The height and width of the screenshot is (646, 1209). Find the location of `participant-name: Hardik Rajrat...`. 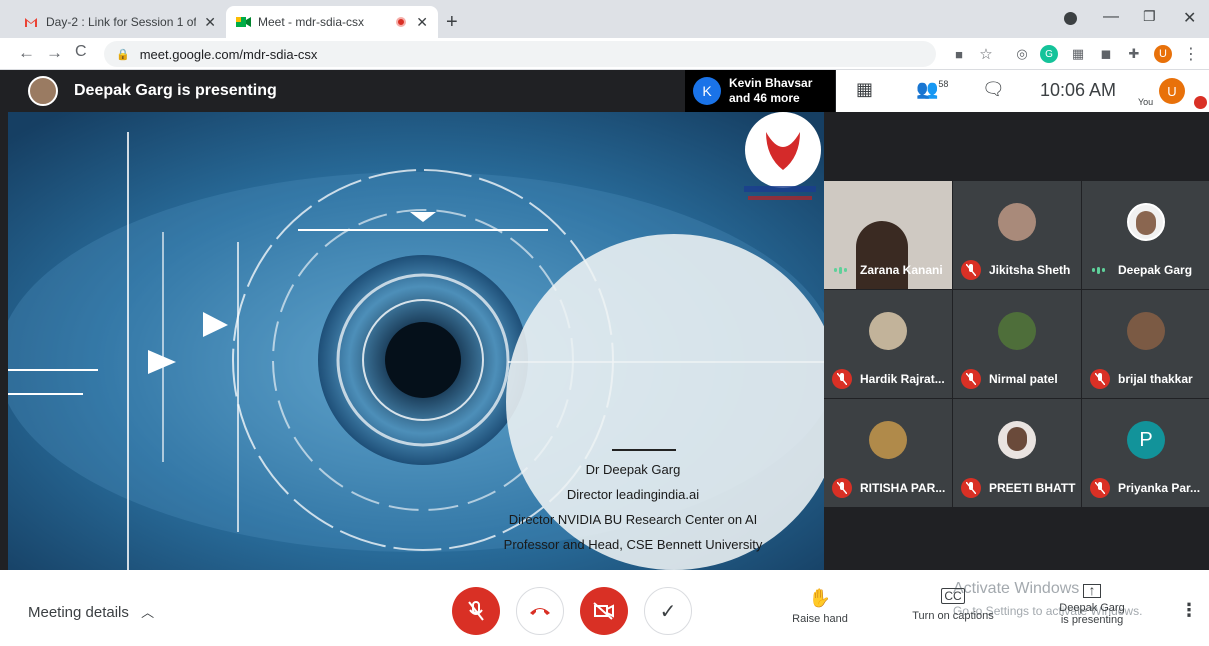

participant-name: Hardik Rajrat... is located at coordinates (902, 379).